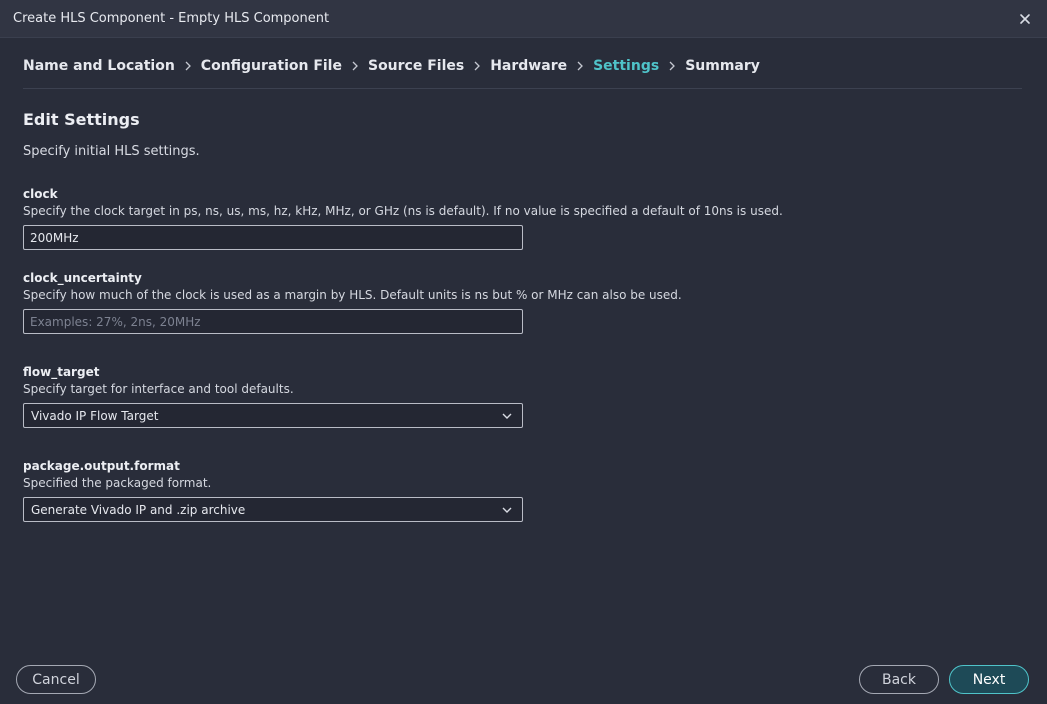 Image resolution: width=1047 pixels, height=704 pixels. Describe the element at coordinates (117, 483) in the screenshot. I see `package-output-format-description: Specified the packaged format.` at that location.